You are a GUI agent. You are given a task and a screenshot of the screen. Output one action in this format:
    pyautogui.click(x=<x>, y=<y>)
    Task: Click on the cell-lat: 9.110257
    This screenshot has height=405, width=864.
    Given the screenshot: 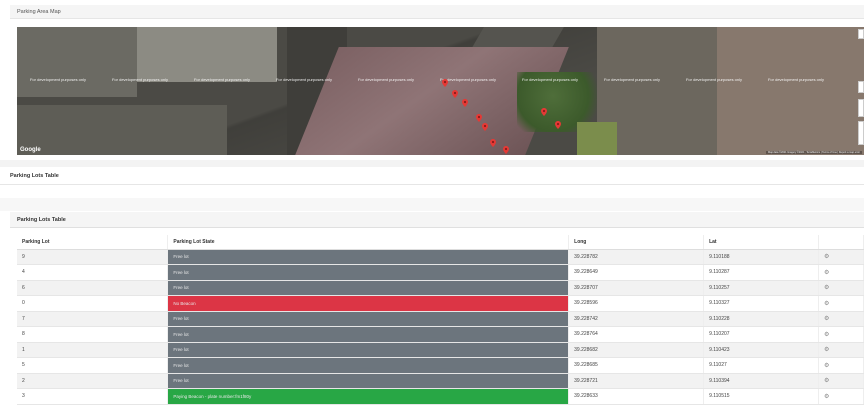 What is the action you would take?
    pyautogui.click(x=761, y=288)
    